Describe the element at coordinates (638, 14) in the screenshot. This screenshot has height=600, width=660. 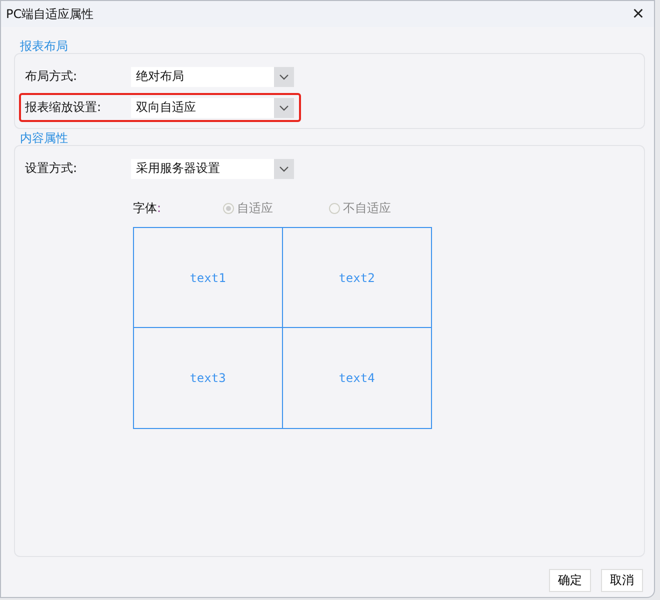
I see `close-button: ×` at that location.